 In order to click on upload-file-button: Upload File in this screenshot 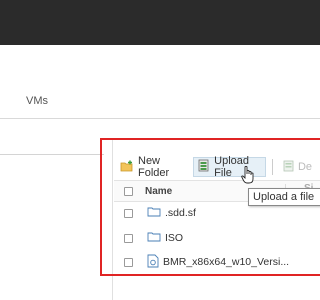, I will do `click(230, 167)`.